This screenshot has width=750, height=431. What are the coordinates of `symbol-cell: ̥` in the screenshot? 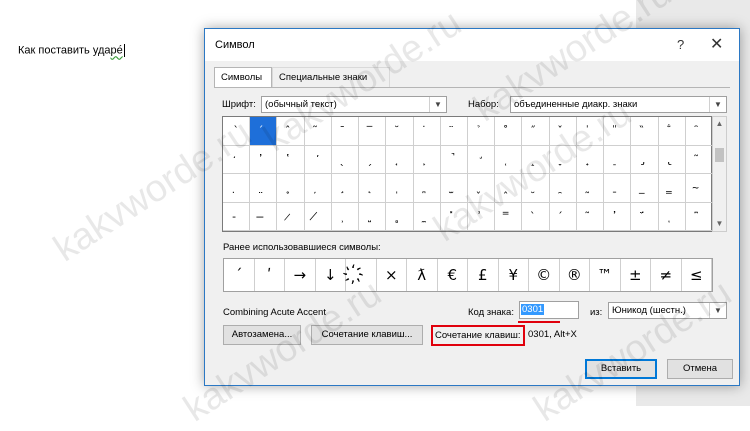 It's located at (291, 188).